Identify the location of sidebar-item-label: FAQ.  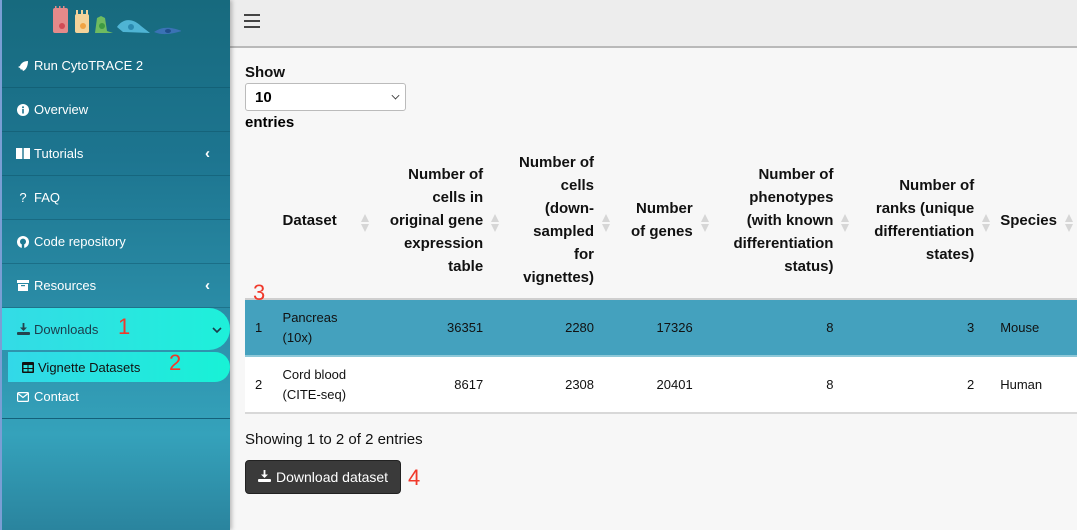
(47, 197).